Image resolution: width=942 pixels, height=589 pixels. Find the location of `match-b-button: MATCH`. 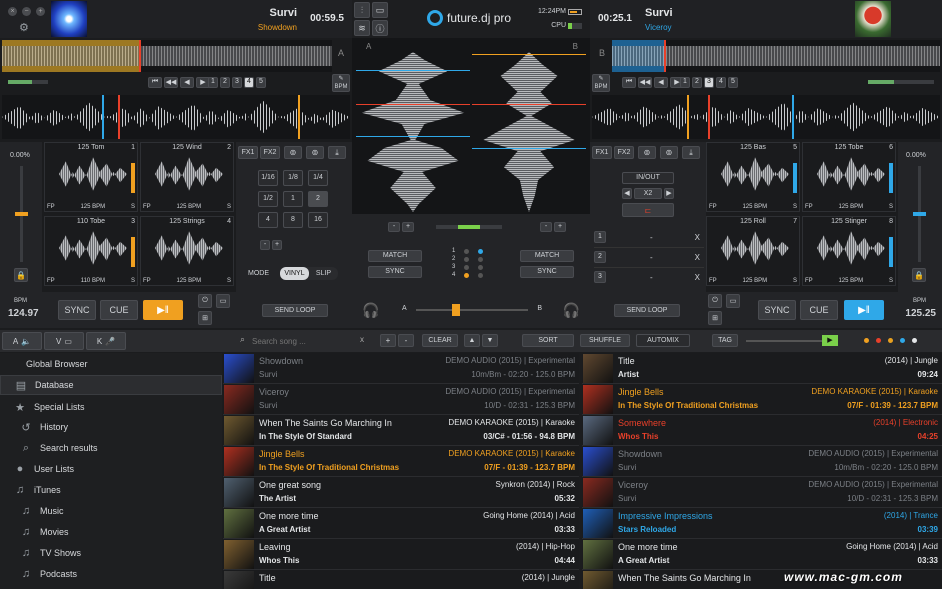

match-b-button: MATCH is located at coordinates (547, 256).